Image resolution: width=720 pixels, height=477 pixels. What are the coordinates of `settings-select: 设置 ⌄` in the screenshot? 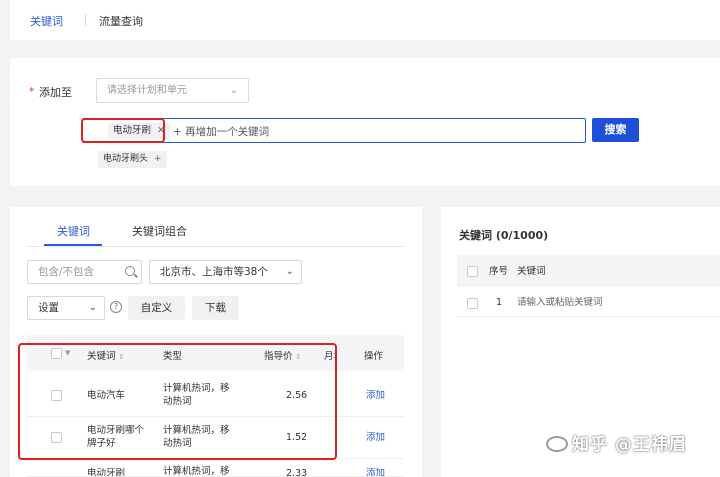 It's located at (66, 308).